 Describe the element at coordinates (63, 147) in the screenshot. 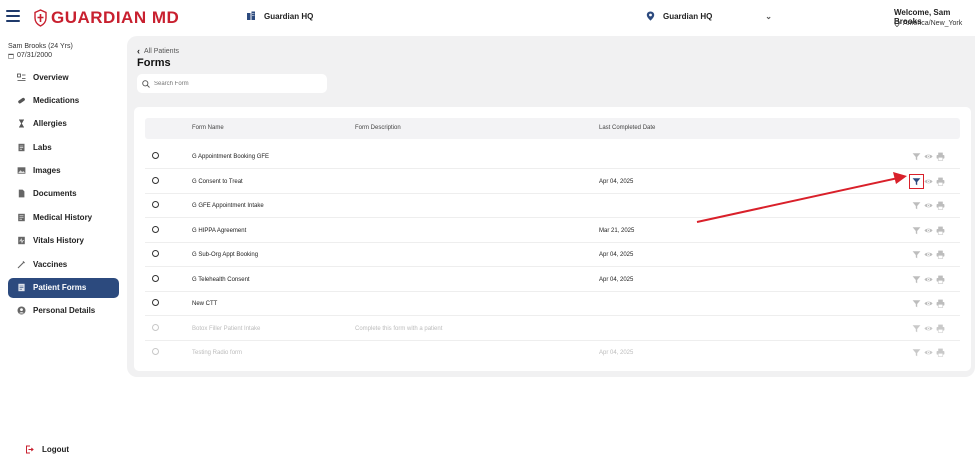

I see `sidebar-item-labs: Labs` at that location.